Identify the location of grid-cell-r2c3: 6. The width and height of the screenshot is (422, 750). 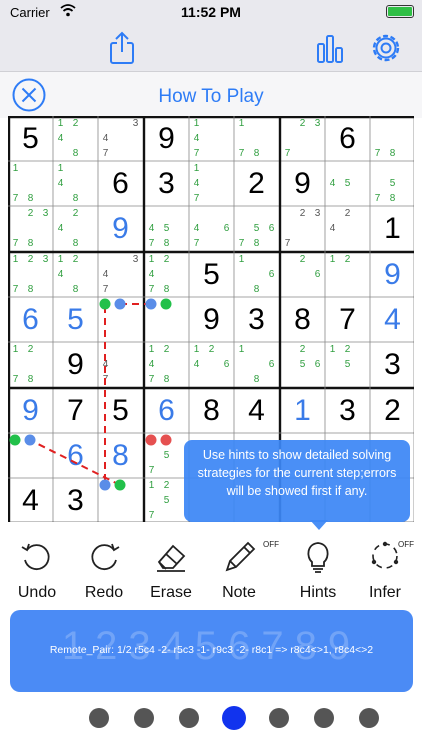
(120, 183).